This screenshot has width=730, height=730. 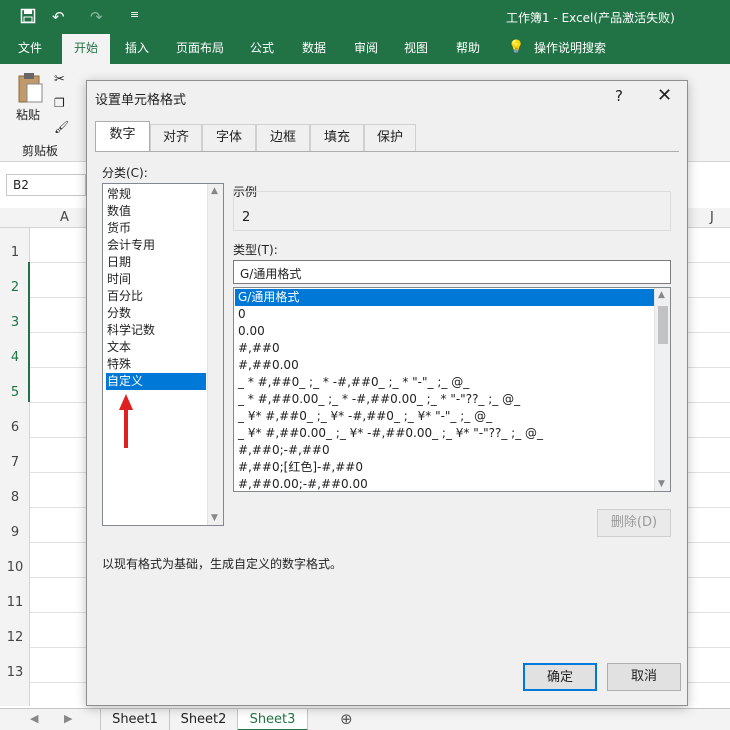 I want to click on tab-fill: 填充, so click(x=337, y=137).